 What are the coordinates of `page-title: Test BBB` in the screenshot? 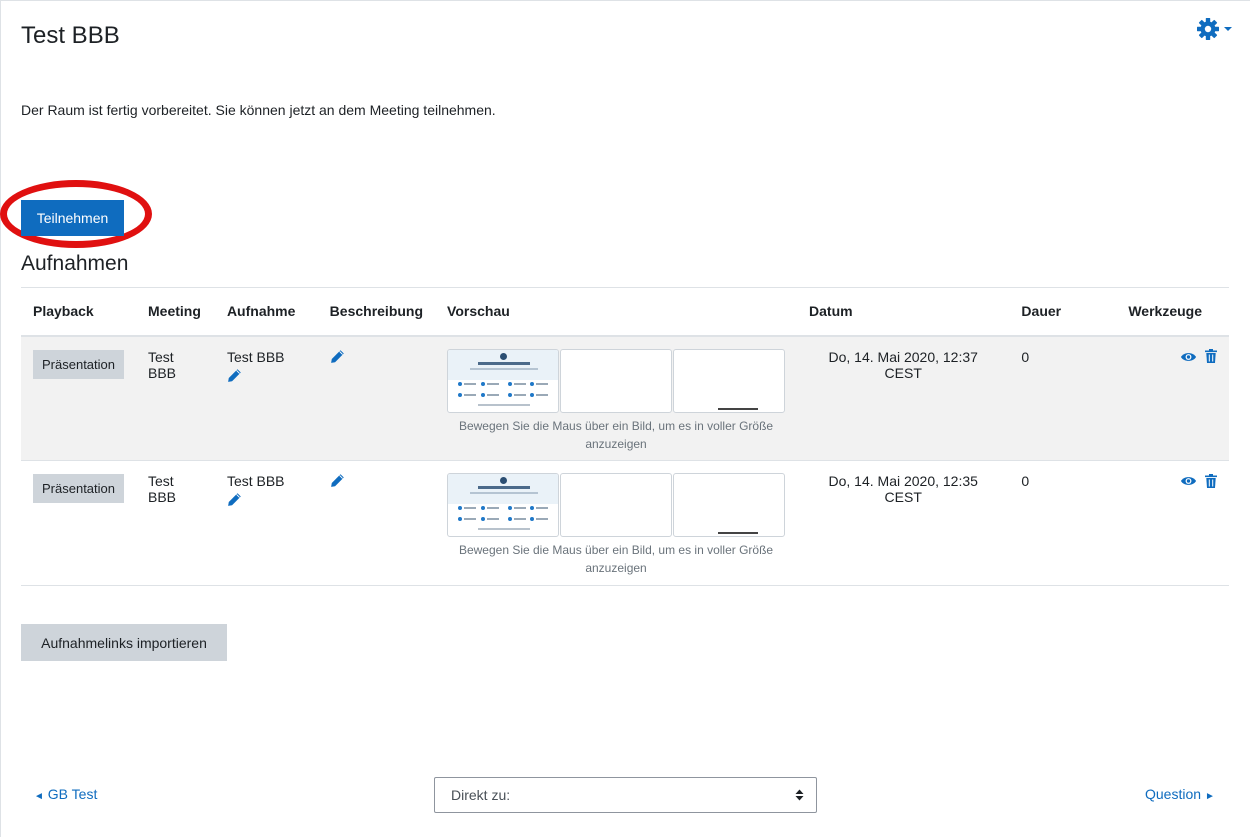 It's located at (70, 35).